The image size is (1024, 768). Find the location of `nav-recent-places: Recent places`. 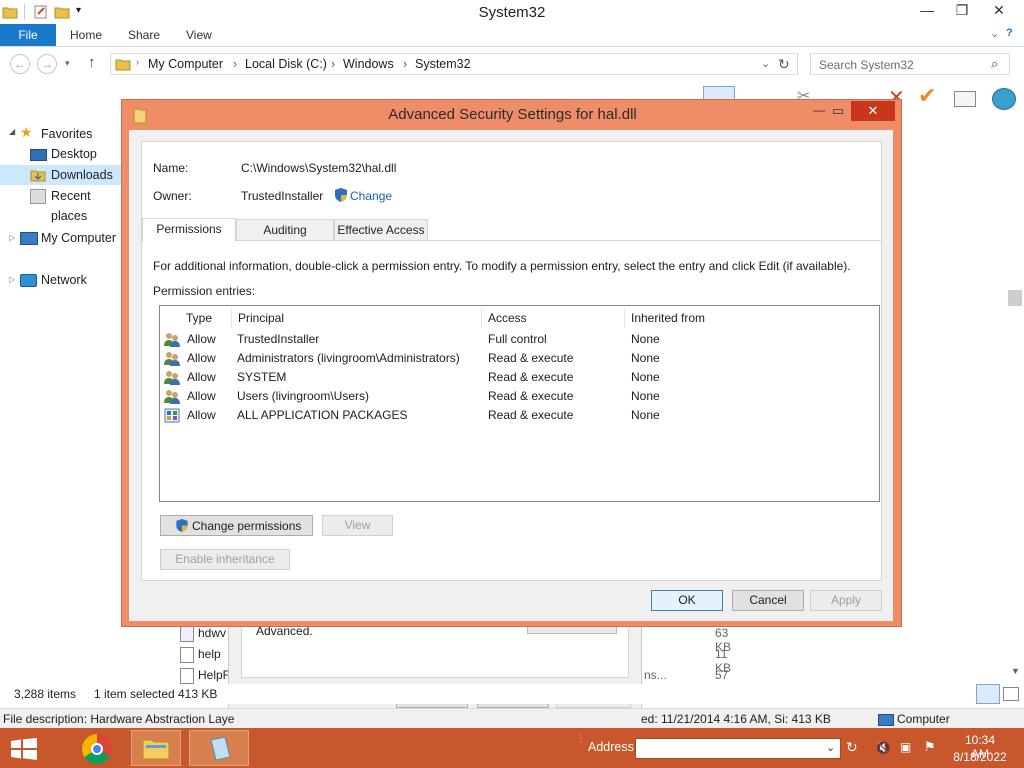

nav-recent-places: Recent places is located at coordinates (61, 204).